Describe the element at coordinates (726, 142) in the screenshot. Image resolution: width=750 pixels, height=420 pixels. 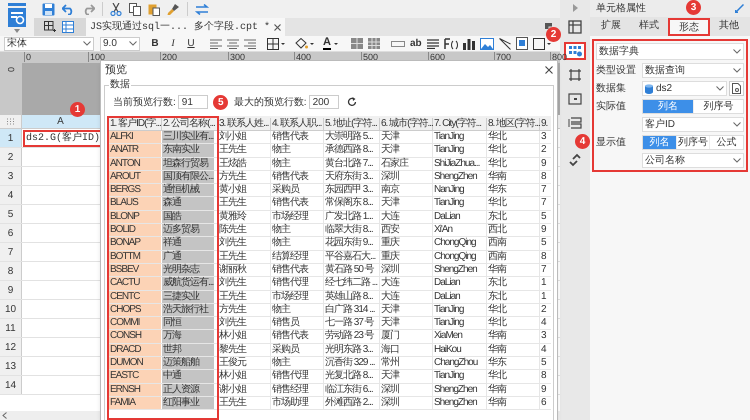
I see `segment-option: 公式` at that location.